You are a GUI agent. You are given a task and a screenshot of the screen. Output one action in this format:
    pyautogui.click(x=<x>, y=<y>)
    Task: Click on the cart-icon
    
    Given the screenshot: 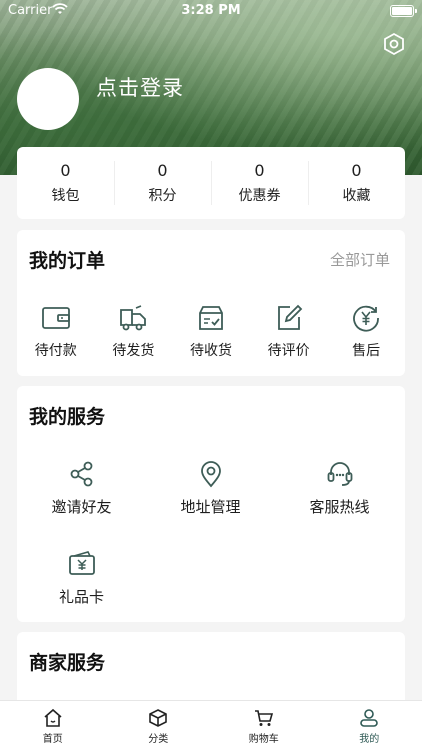 What is the action you would take?
    pyautogui.click(x=264, y=718)
    